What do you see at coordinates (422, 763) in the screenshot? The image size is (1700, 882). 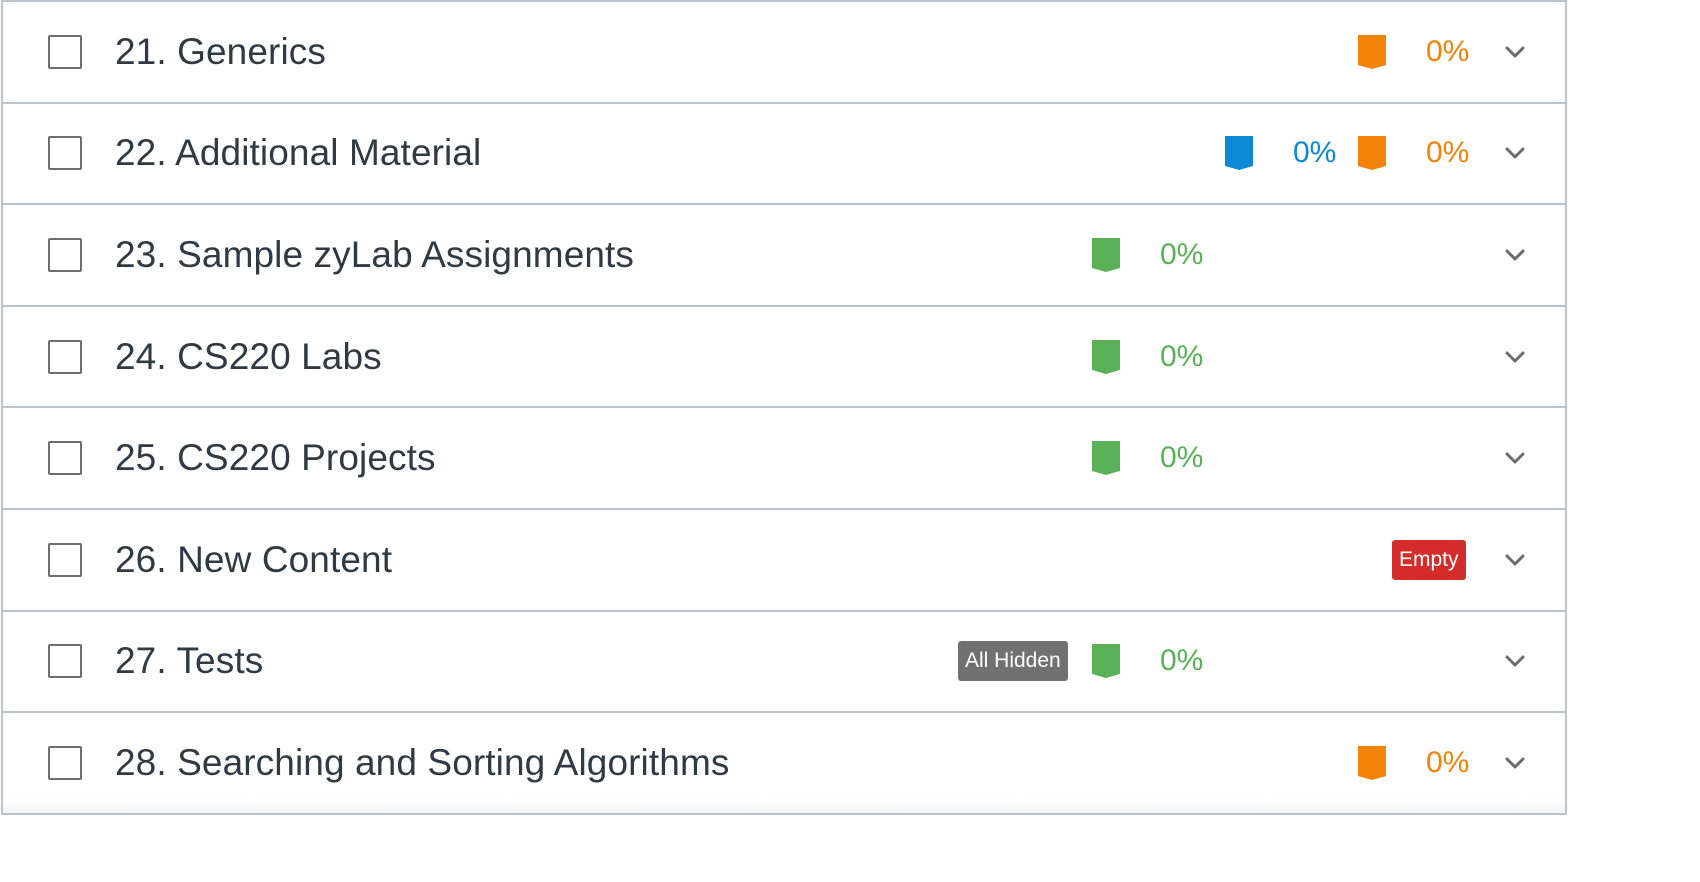 I see `chapter-title: 28. Searching and Sorting Algorithms` at bounding box center [422, 763].